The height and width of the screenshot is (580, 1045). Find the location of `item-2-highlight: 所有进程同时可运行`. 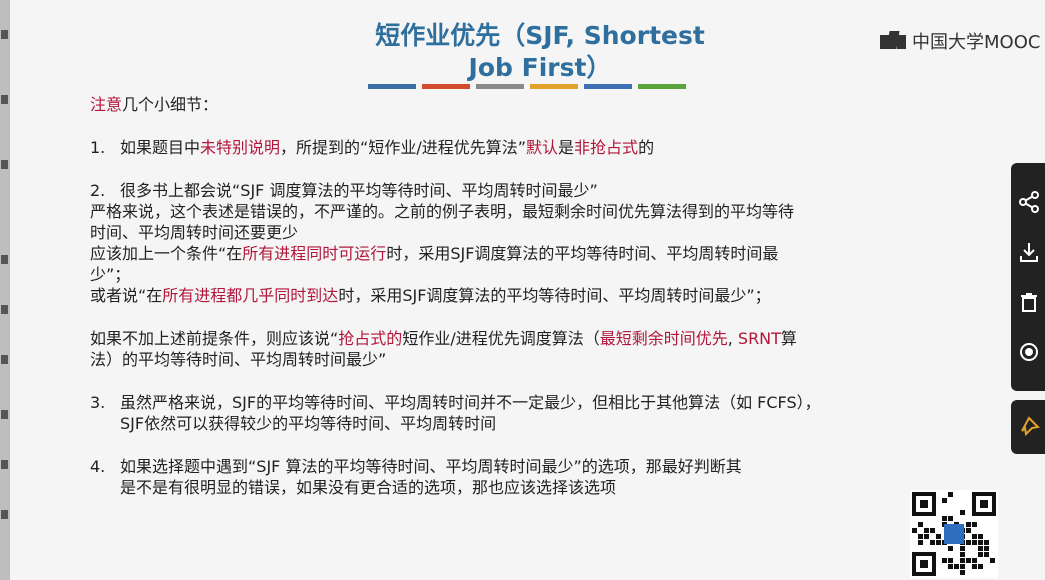

item-2-highlight: 所有进程同时可运行 is located at coordinates (314, 253).